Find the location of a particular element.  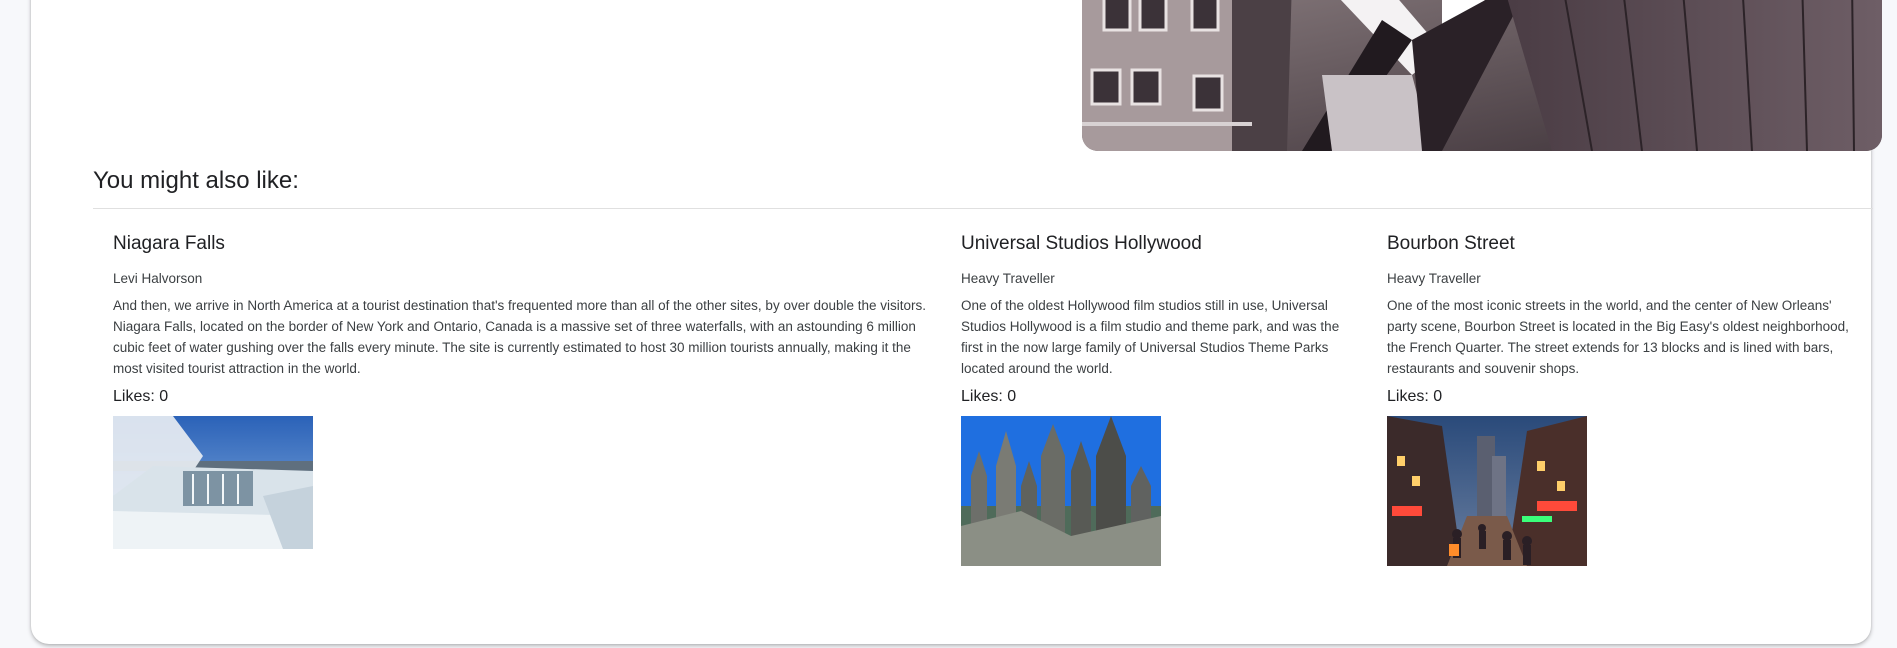

hero-image is located at coordinates (1482, 75).